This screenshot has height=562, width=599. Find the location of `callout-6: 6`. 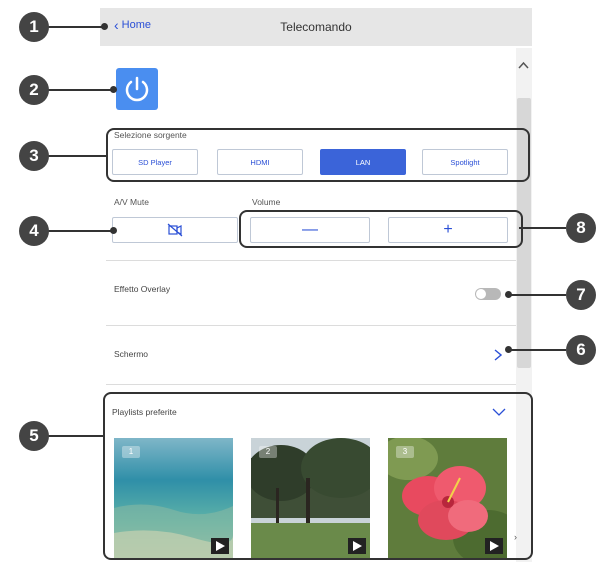

callout-6: 6 is located at coordinates (581, 350).